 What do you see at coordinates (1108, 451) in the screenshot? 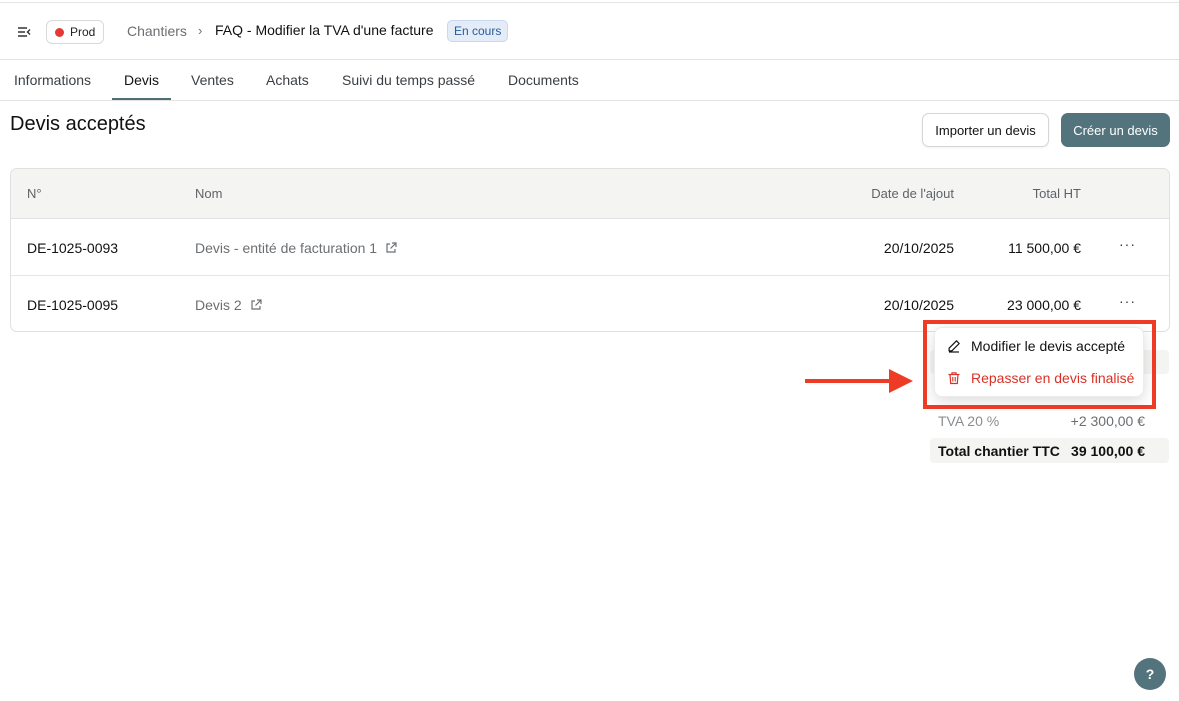
I see `total-ttc-value: 39 100,00 €` at bounding box center [1108, 451].